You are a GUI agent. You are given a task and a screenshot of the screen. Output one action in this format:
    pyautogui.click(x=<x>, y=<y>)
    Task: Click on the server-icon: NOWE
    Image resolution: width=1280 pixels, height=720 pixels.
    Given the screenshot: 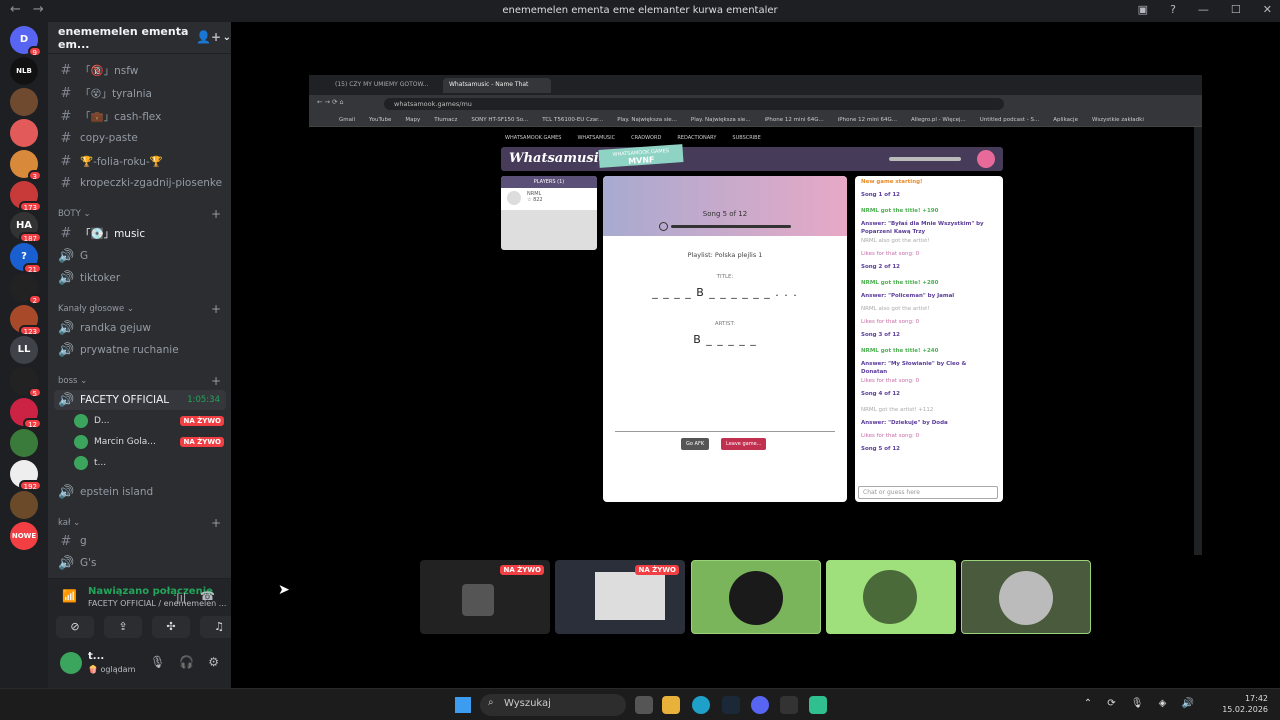 What is the action you would take?
    pyautogui.click(x=24, y=536)
    